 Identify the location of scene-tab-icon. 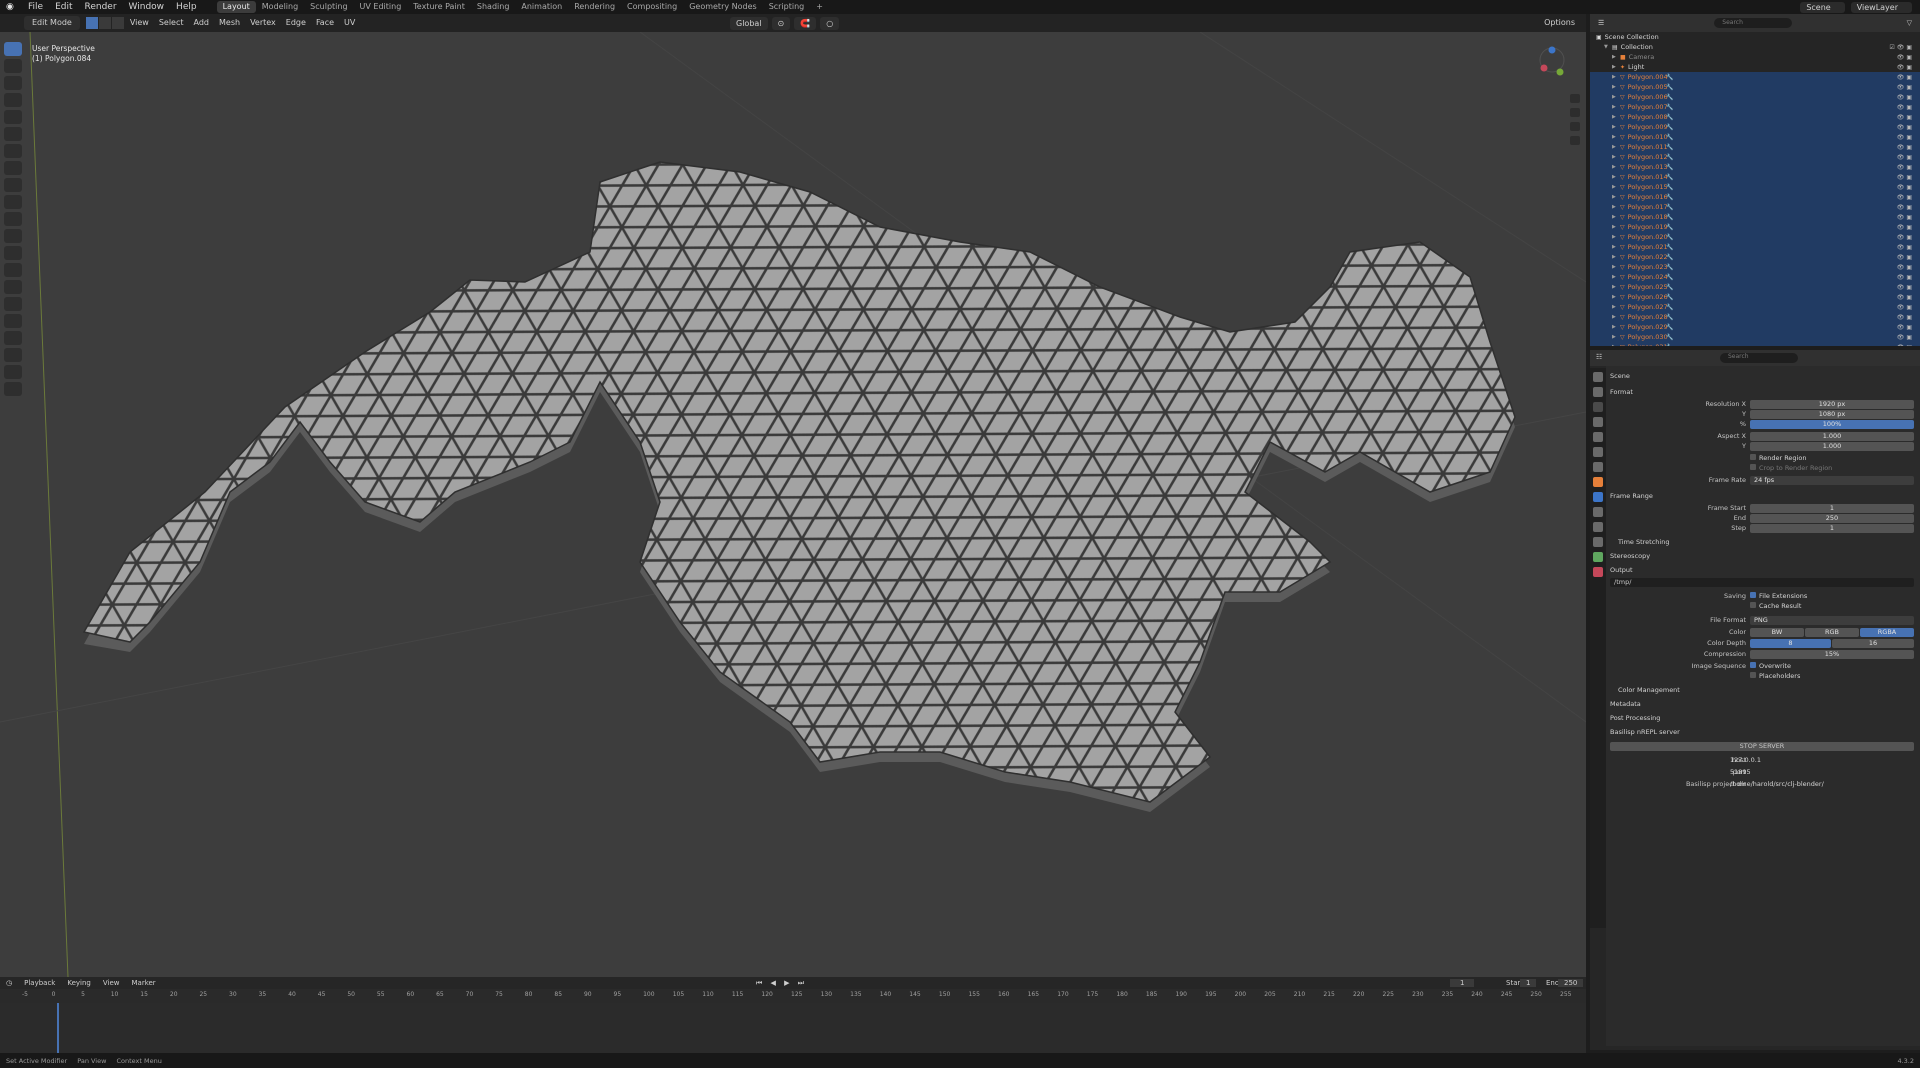
(1598, 437).